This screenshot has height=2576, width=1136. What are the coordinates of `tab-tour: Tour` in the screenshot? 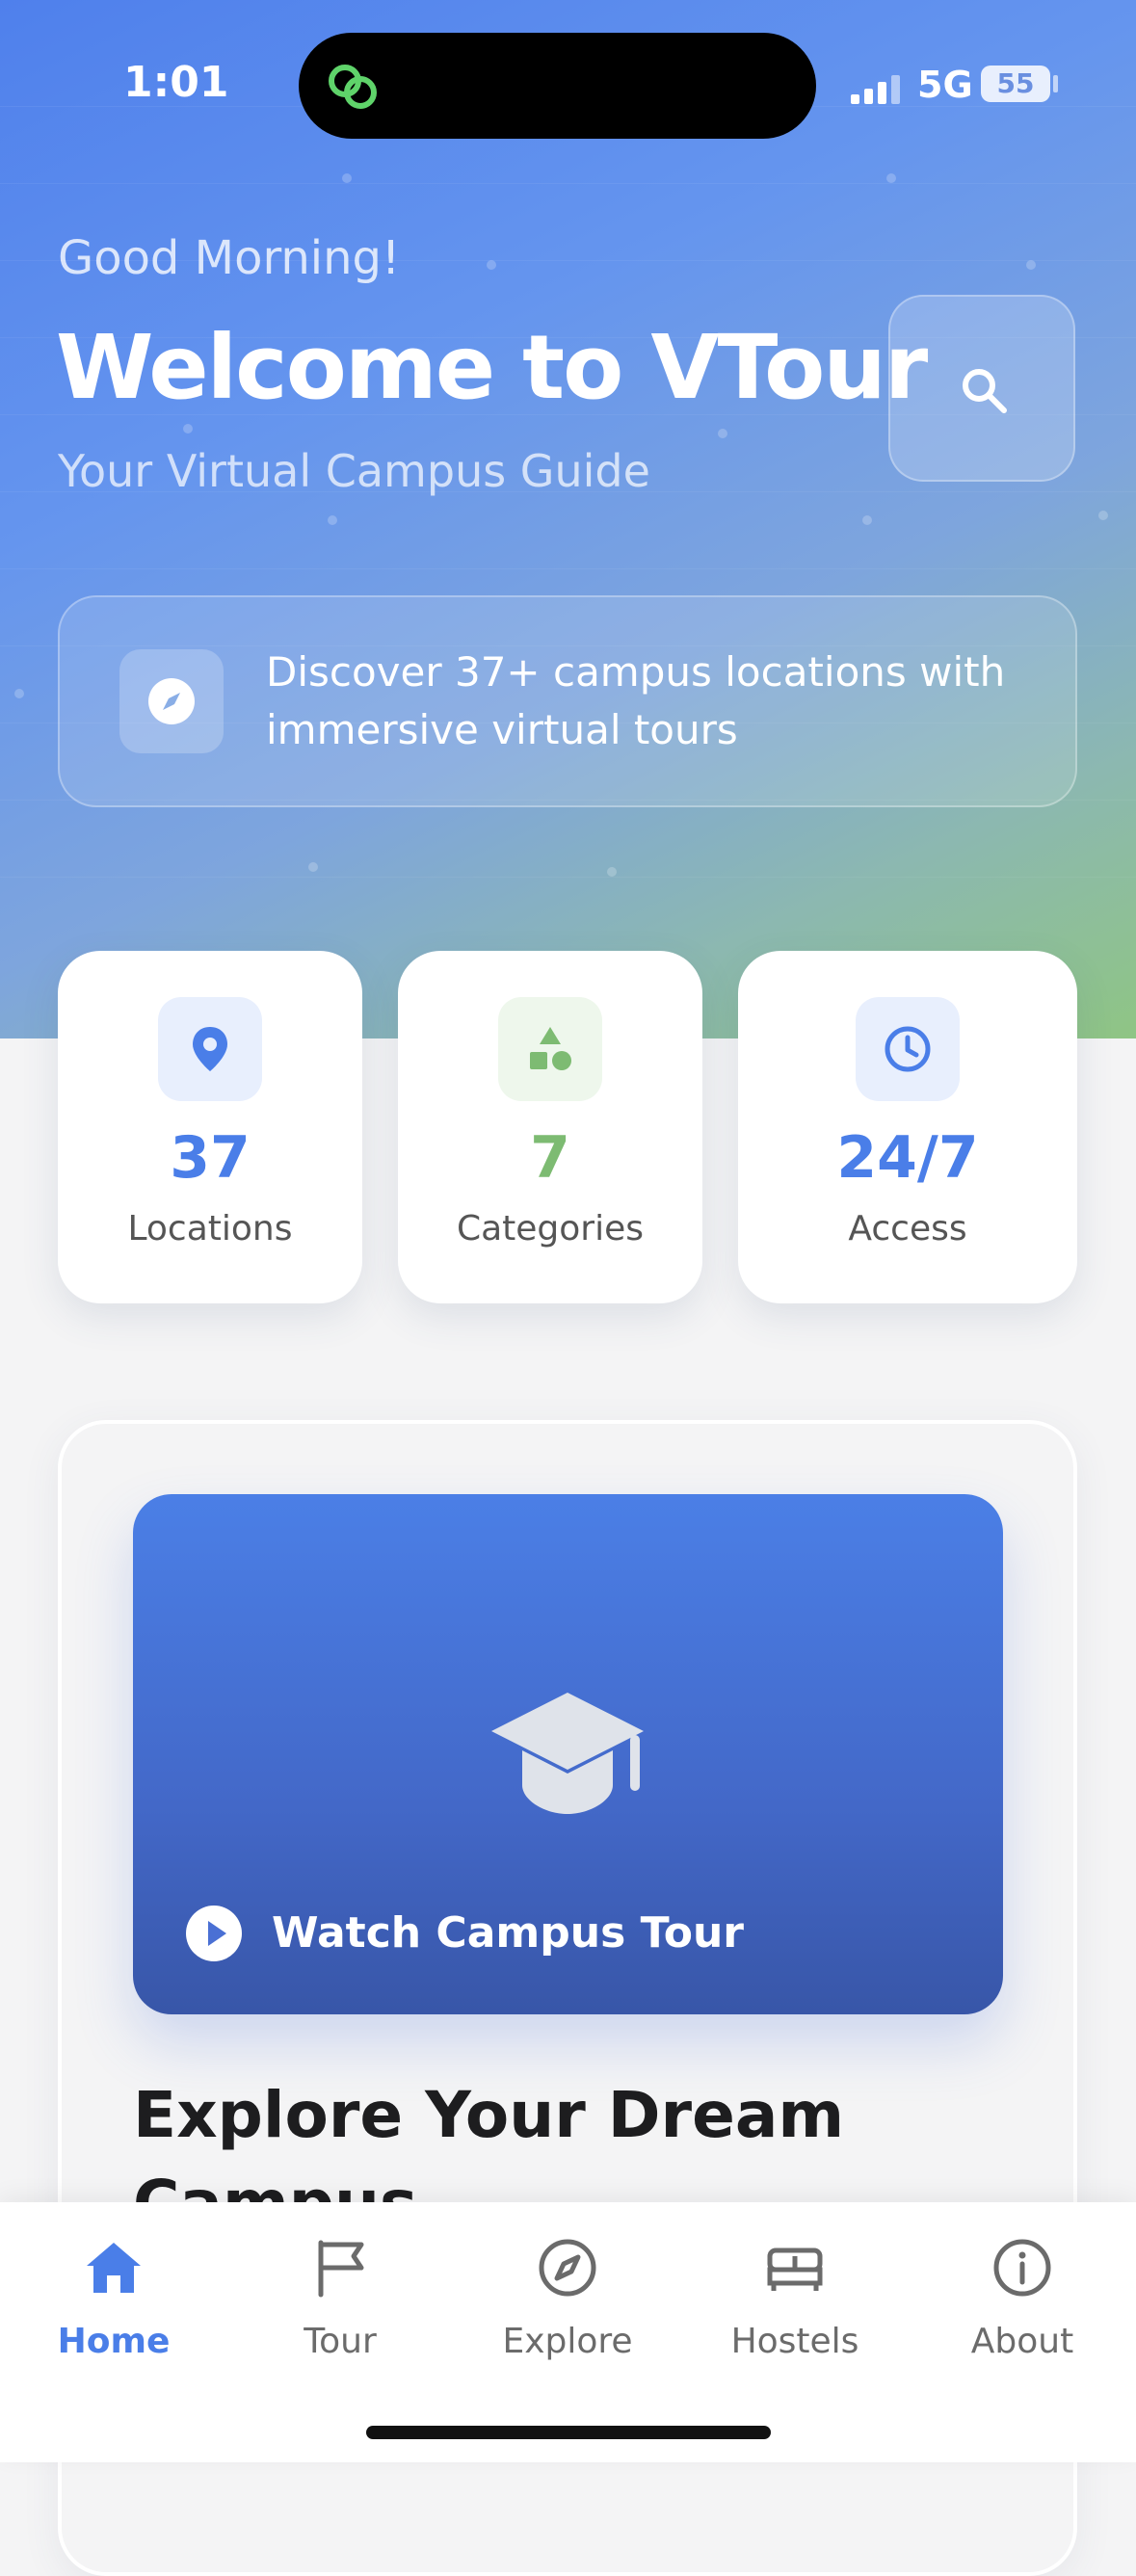 It's located at (340, 2293).